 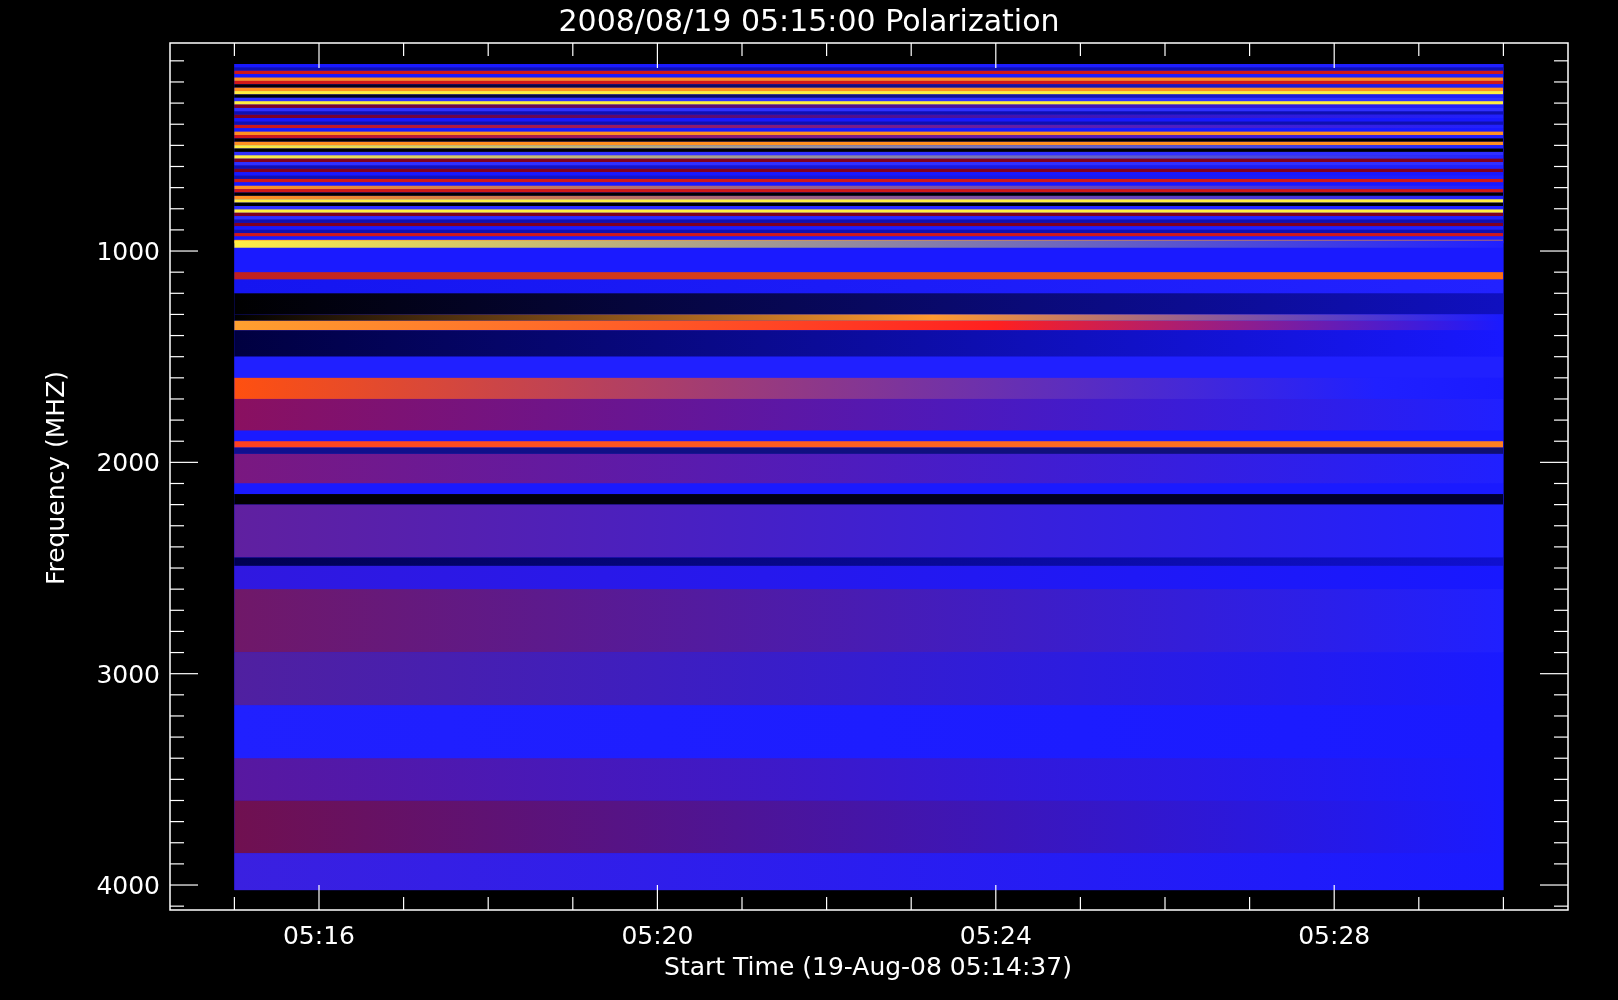 I want to click on y-tick-label: 3000, so click(x=128, y=674).